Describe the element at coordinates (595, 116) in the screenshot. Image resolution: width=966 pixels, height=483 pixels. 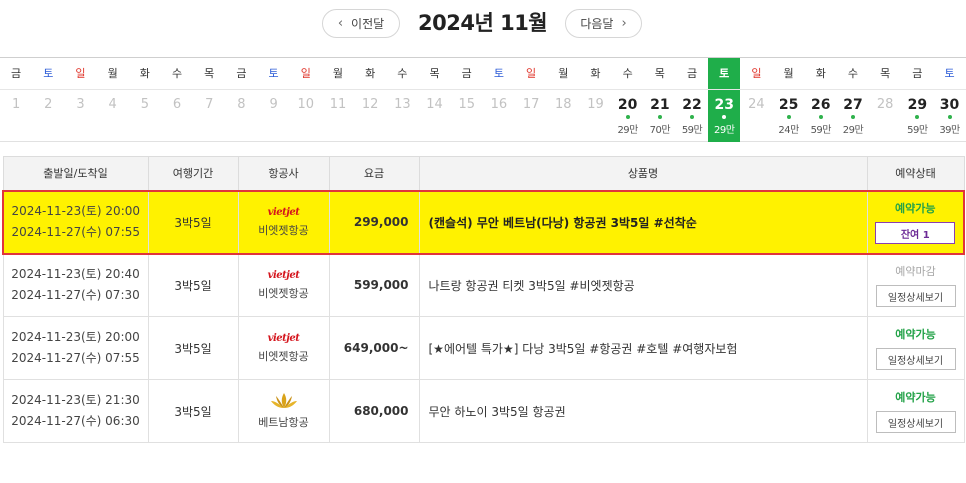
I see `date-cell: 19` at that location.